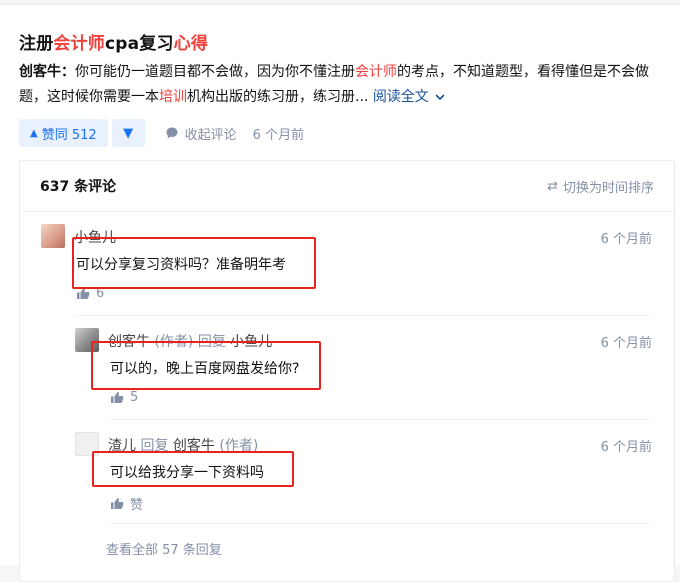 The image size is (680, 582). I want to click on answer-author: 创客牛, so click(40, 72).